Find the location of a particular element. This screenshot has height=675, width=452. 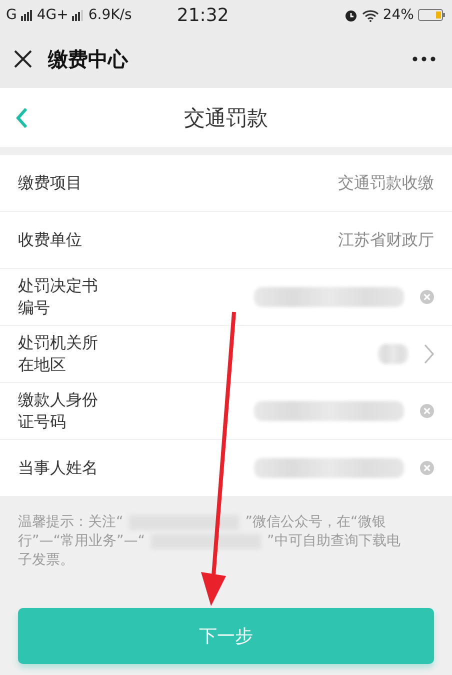

chevron-icon is located at coordinates (429, 354).